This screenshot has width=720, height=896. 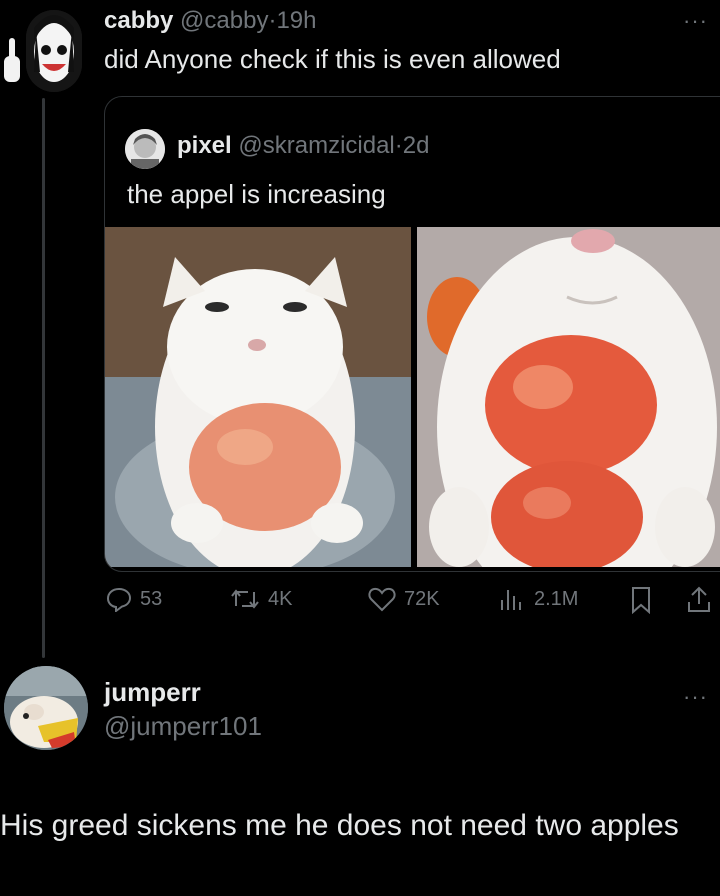 I want to click on quoted-avatar, so click(x=145, y=149).